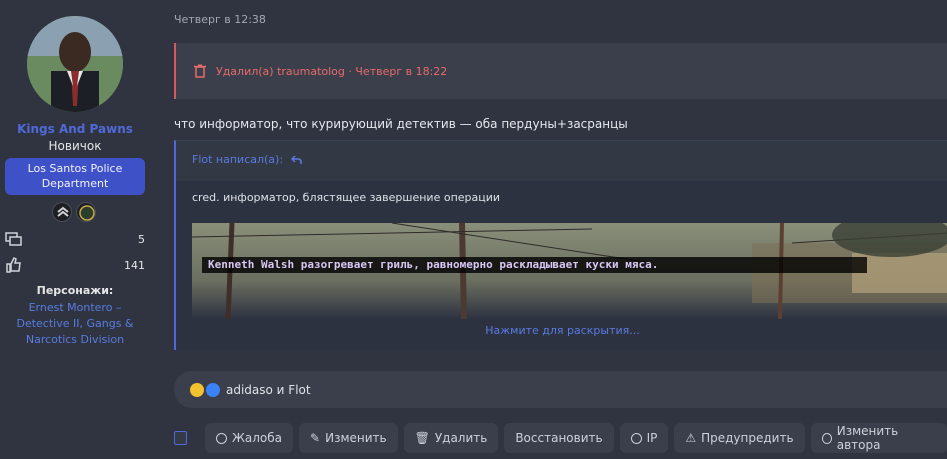 Image resolution: width=947 pixels, height=459 pixels. Describe the element at coordinates (62, 212) in the screenshot. I see `rank-chevron-icon` at that location.